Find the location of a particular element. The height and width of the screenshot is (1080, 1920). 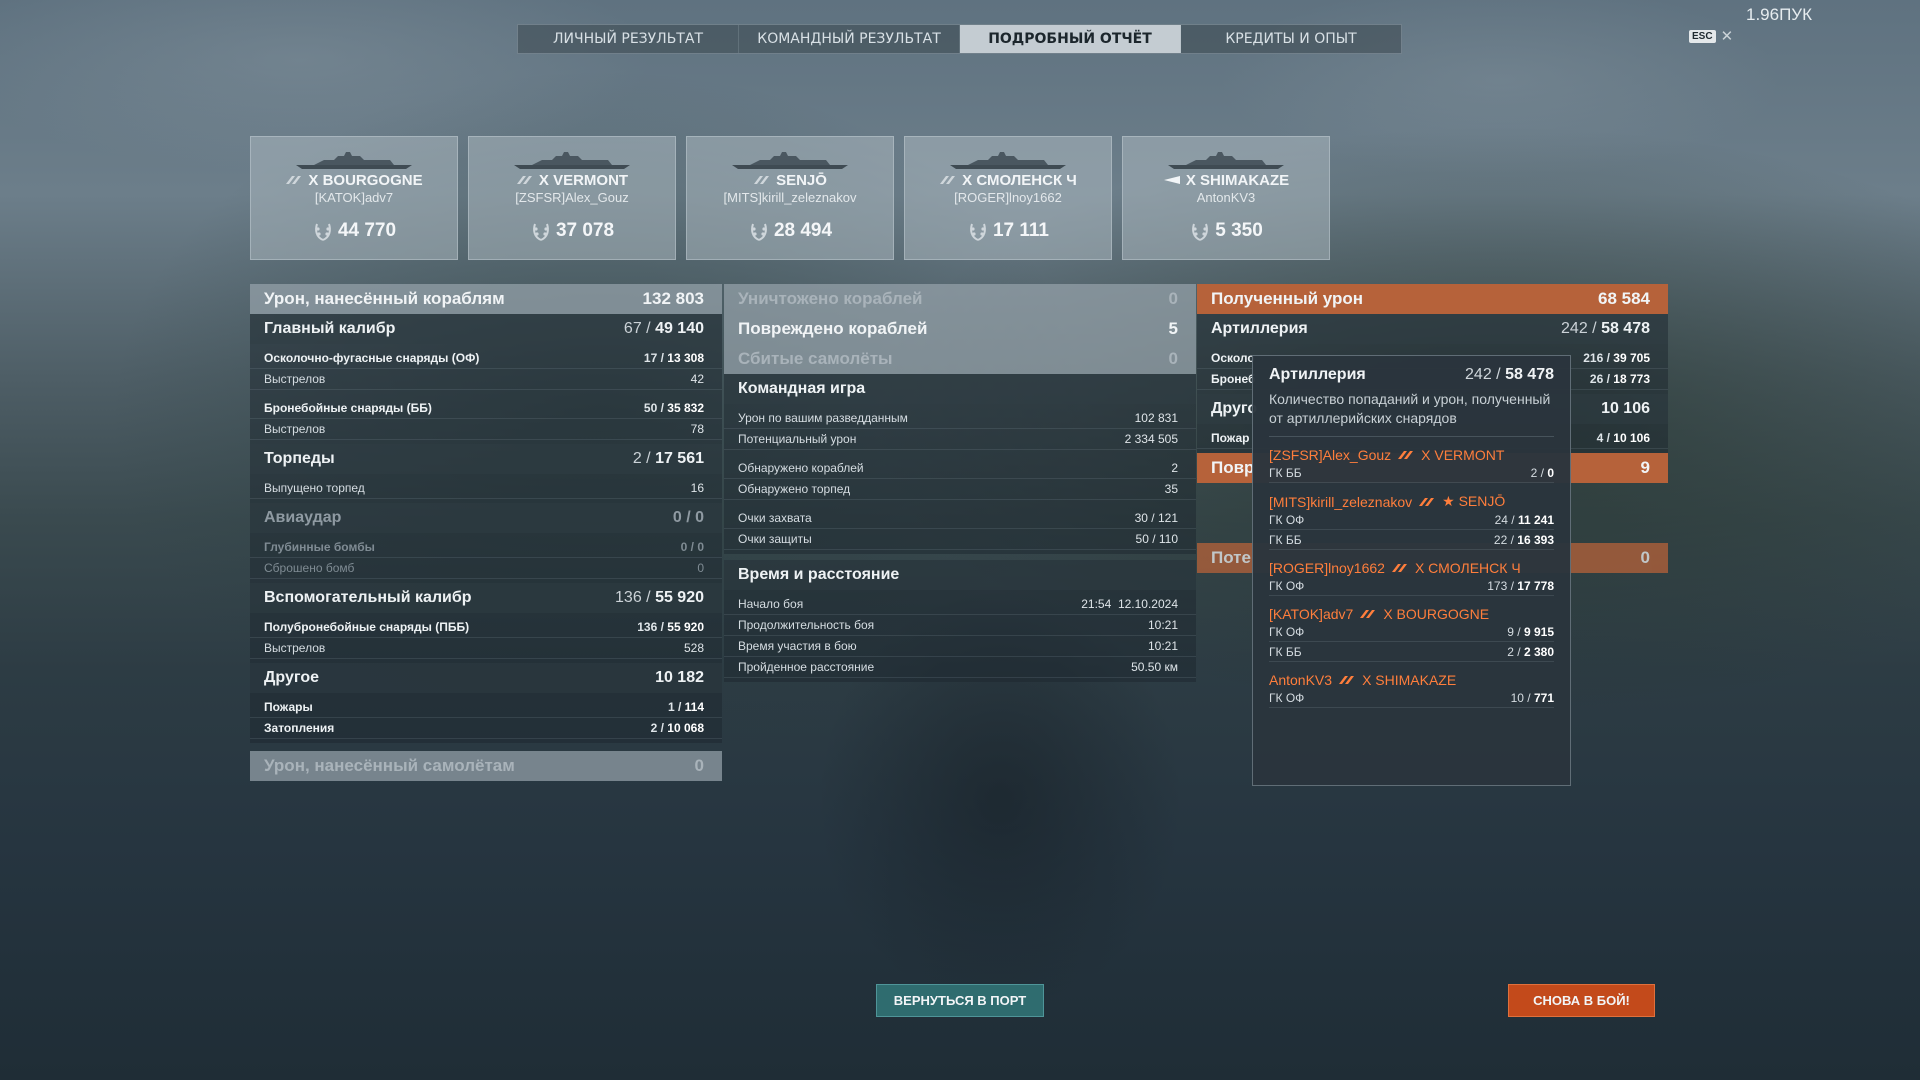

ship-name: X VERMONT is located at coordinates (583, 180).